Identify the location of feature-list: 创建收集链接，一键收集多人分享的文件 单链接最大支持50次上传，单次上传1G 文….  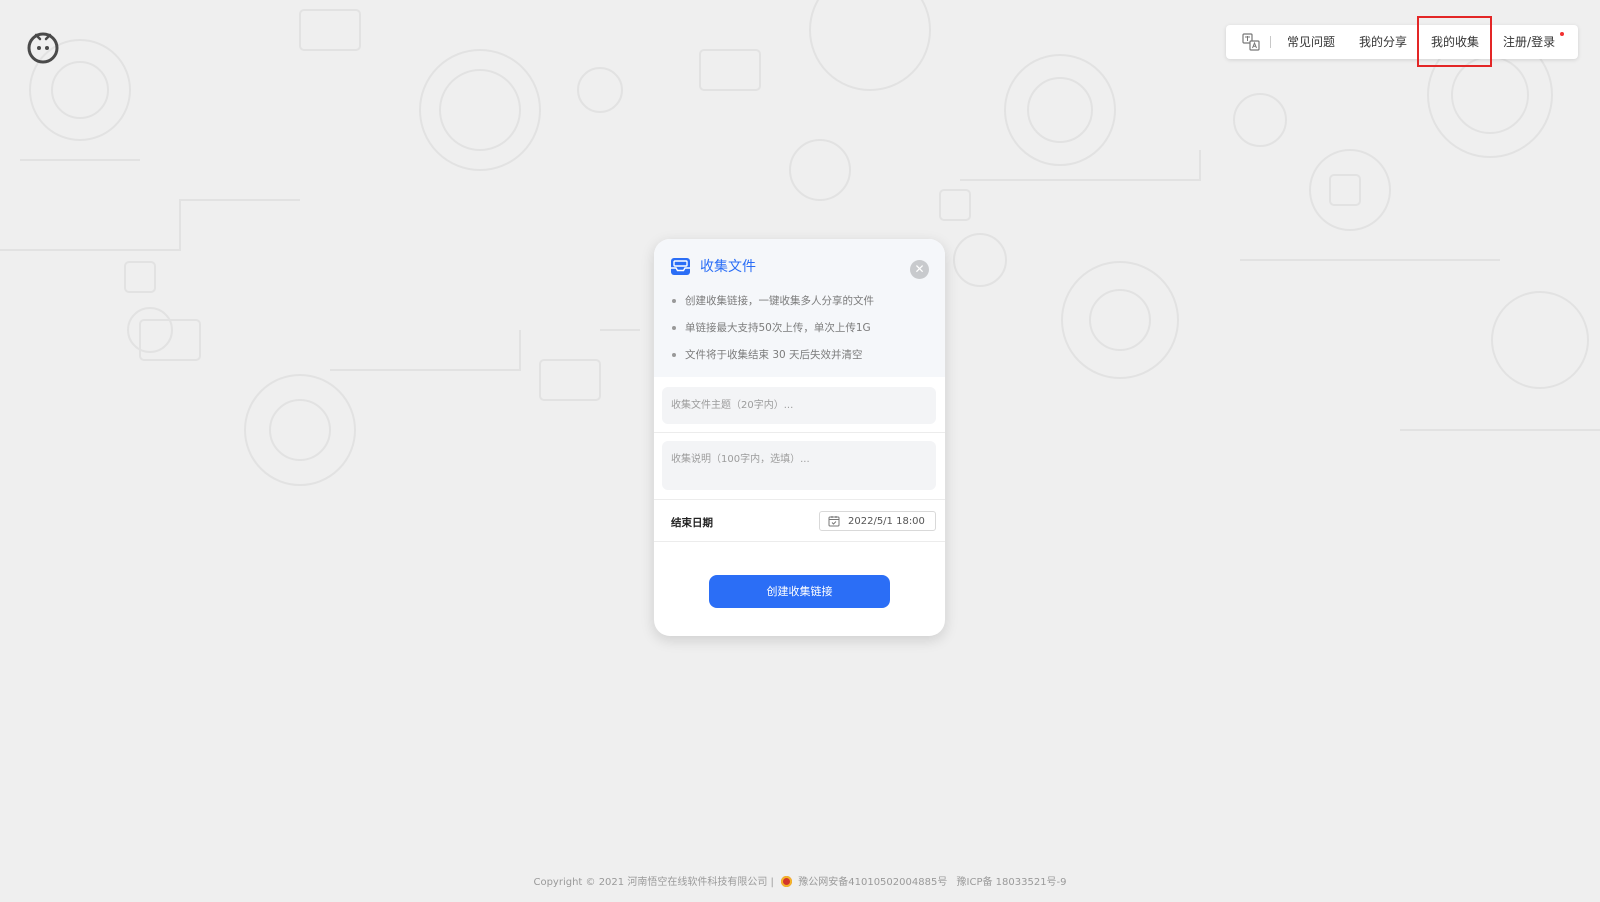
(773, 333).